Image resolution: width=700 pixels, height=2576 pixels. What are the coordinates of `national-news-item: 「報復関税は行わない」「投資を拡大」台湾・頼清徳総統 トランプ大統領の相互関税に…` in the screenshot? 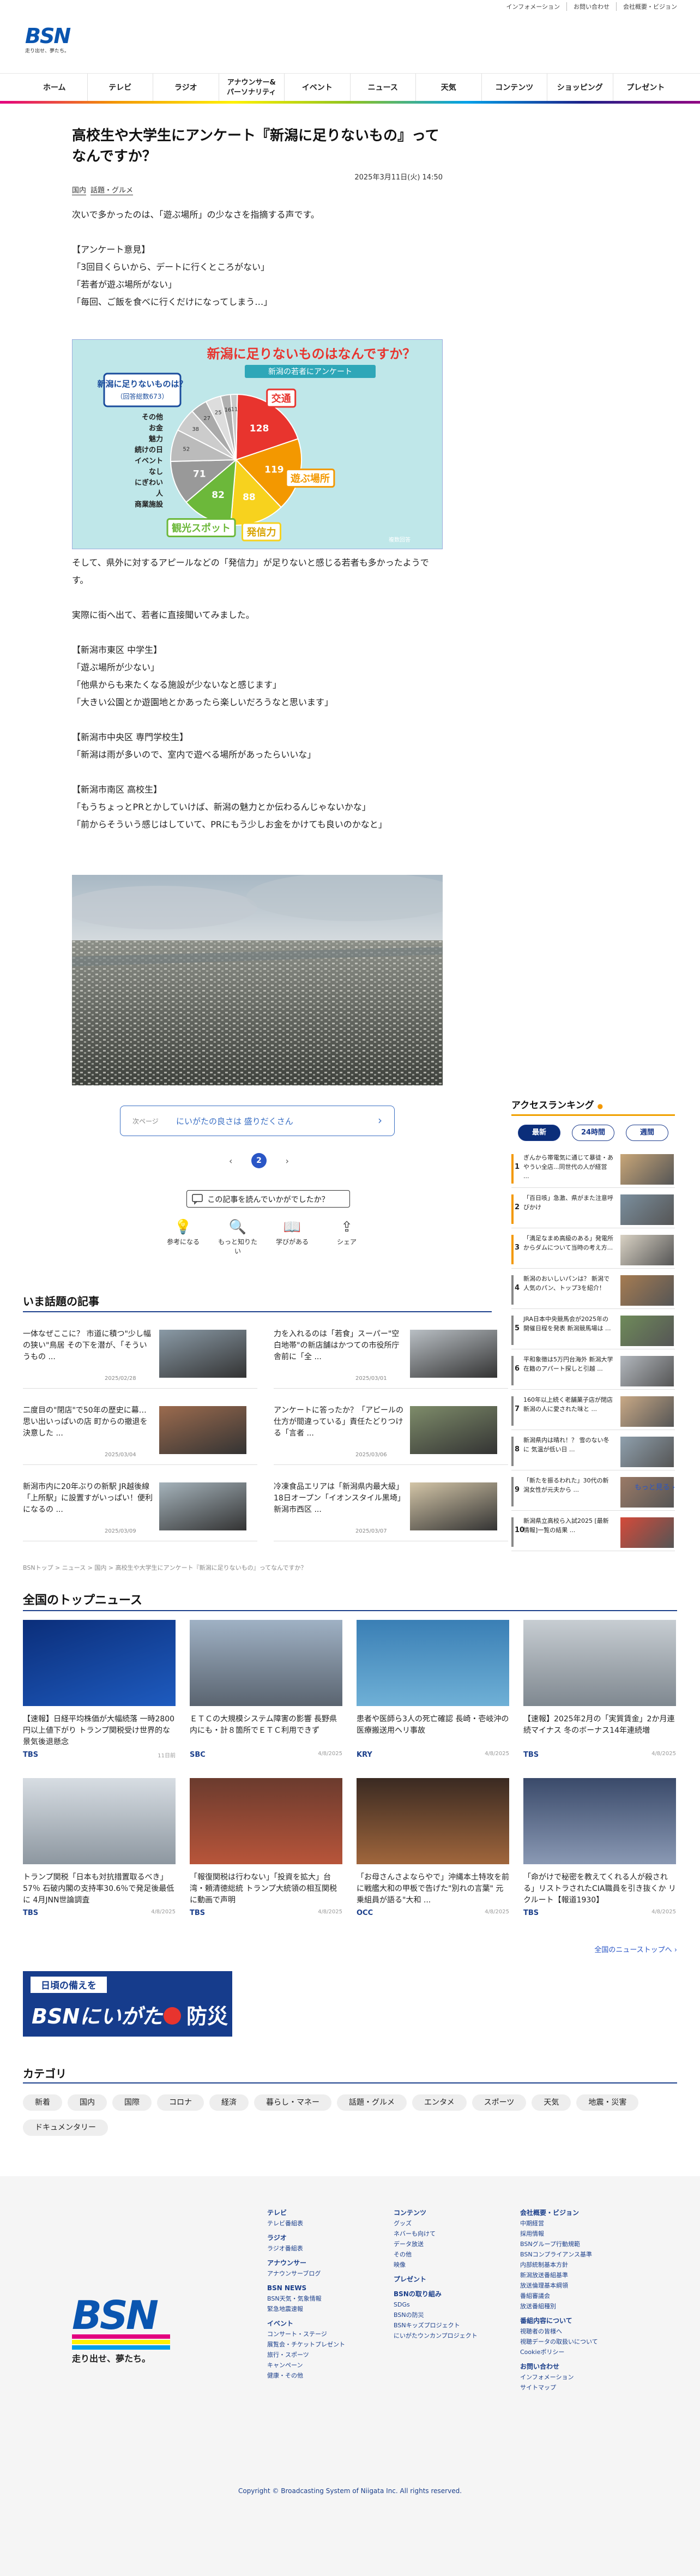 It's located at (266, 1848).